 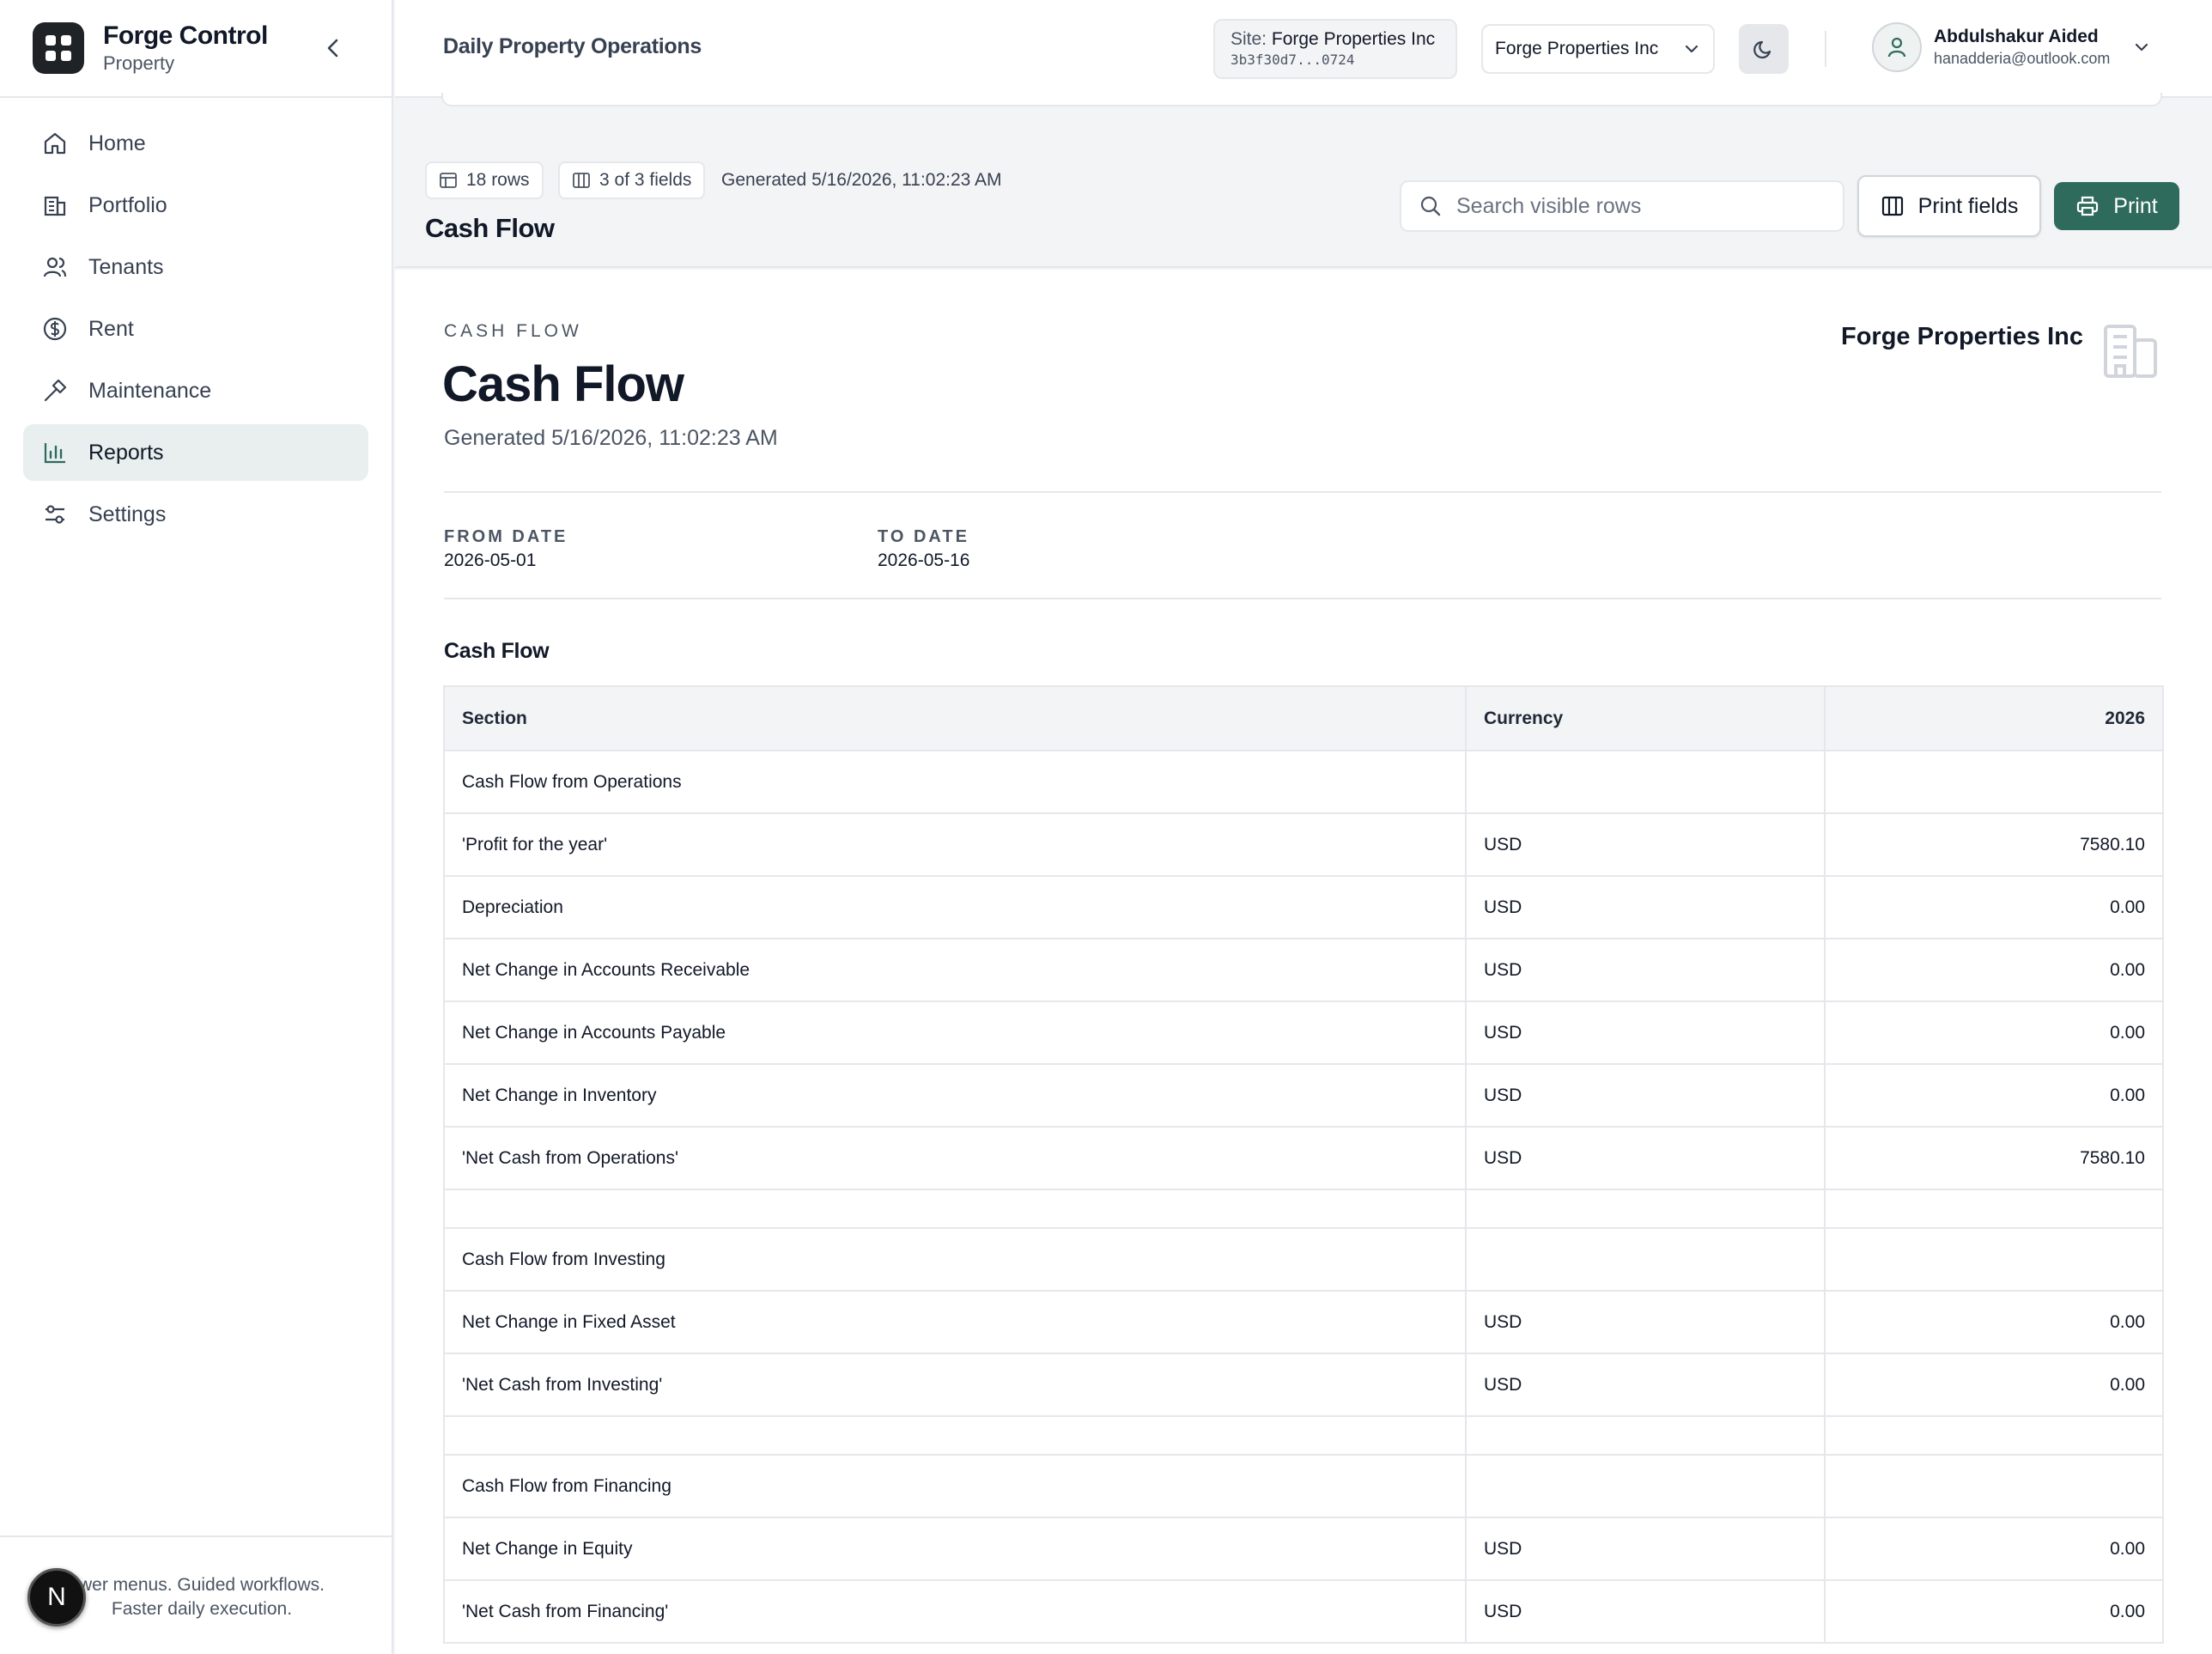 What do you see at coordinates (1961, 336) in the screenshot?
I see `report-organization: Forge Properties Inc` at bounding box center [1961, 336].